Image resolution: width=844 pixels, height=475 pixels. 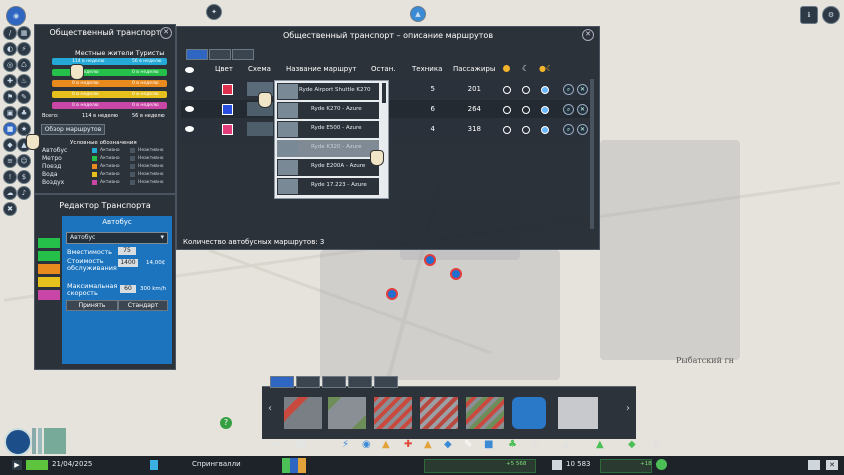 What do you see at coordinates (10, 65) in the screenshot?
I see `water-icon: ◎` at bounding box center [10, 65].